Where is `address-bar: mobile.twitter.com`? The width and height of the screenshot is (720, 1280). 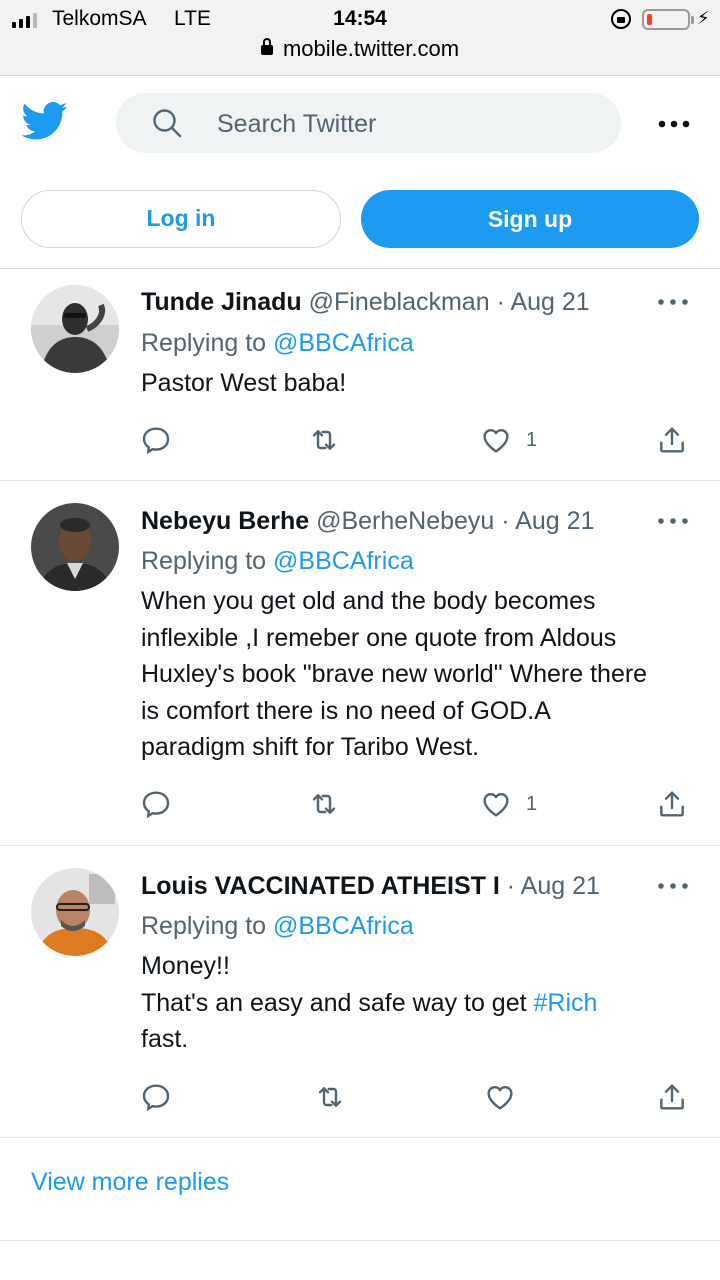
address-bar: mobile.twitter.com is located at coordinates (360, 49).